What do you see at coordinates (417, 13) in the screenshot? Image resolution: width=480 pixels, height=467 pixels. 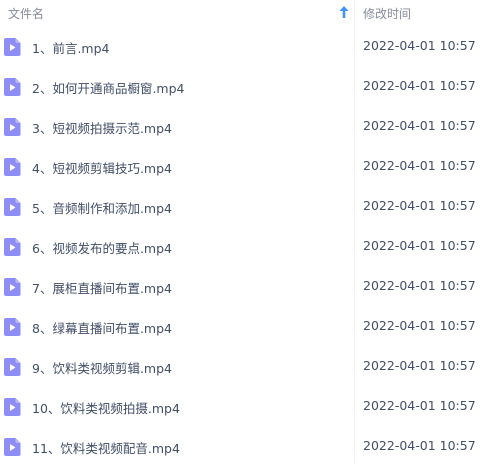 I see `time-column-header: 修改时间` at bounding box center [417, 13].